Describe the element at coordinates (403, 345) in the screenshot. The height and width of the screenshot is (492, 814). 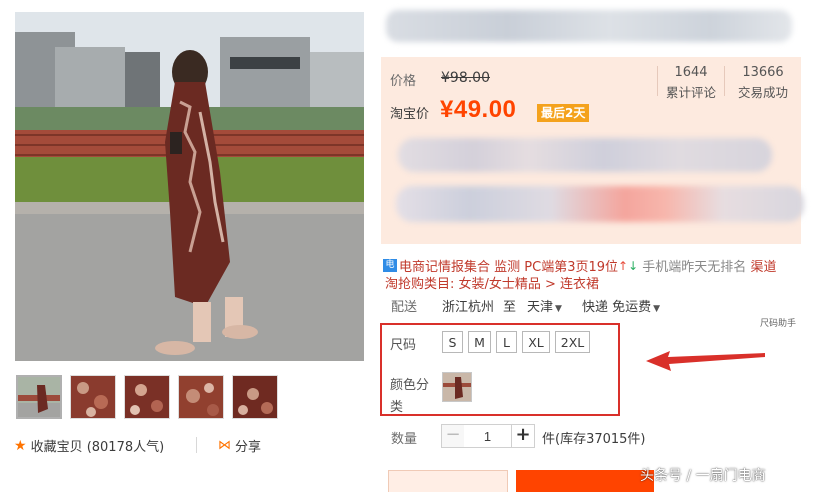
I see `size-label: 尺码` at that location.